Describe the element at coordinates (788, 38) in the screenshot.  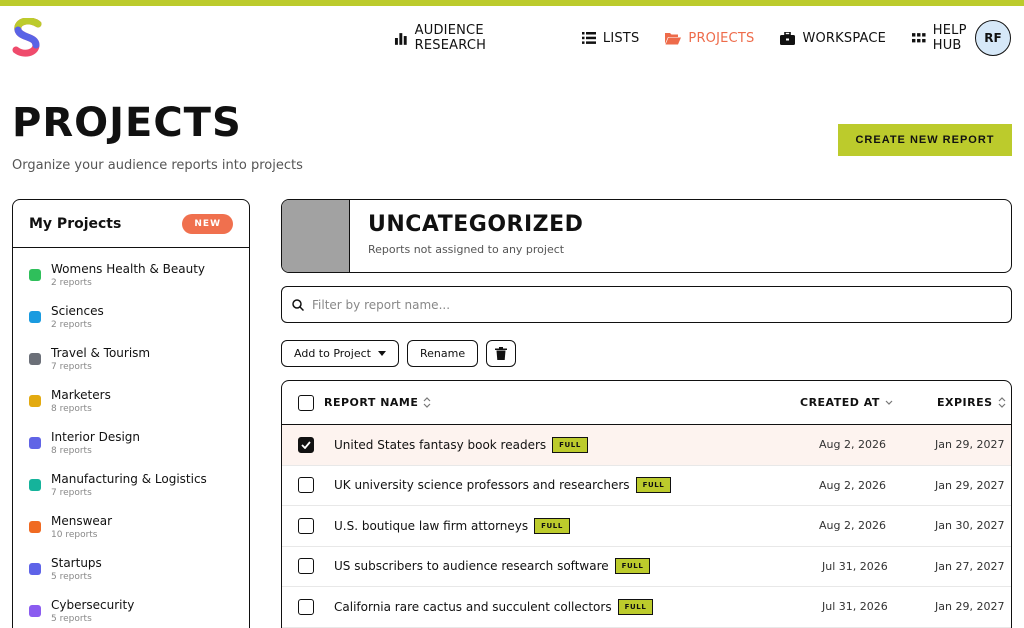
I see `briefcase-icon` at that location.